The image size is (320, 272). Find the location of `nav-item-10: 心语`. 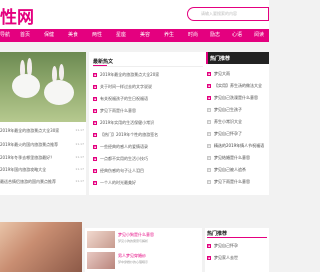

nav-item-10: 心语 is located at coordinates (237, 35).